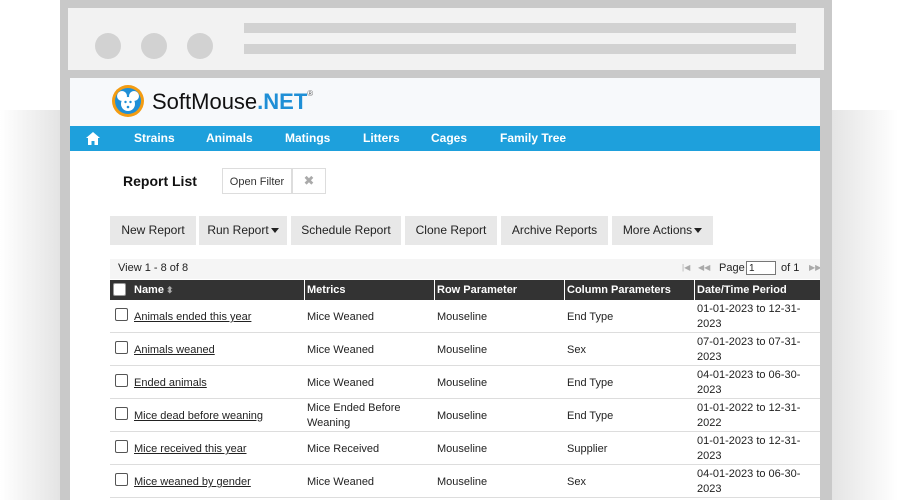 The width and height of the screenshot is (898, 500). What do you see at coordinates (229, 138) in the screenshot?
I see `nav-animals: Animals` at bounding box center [229, 138].